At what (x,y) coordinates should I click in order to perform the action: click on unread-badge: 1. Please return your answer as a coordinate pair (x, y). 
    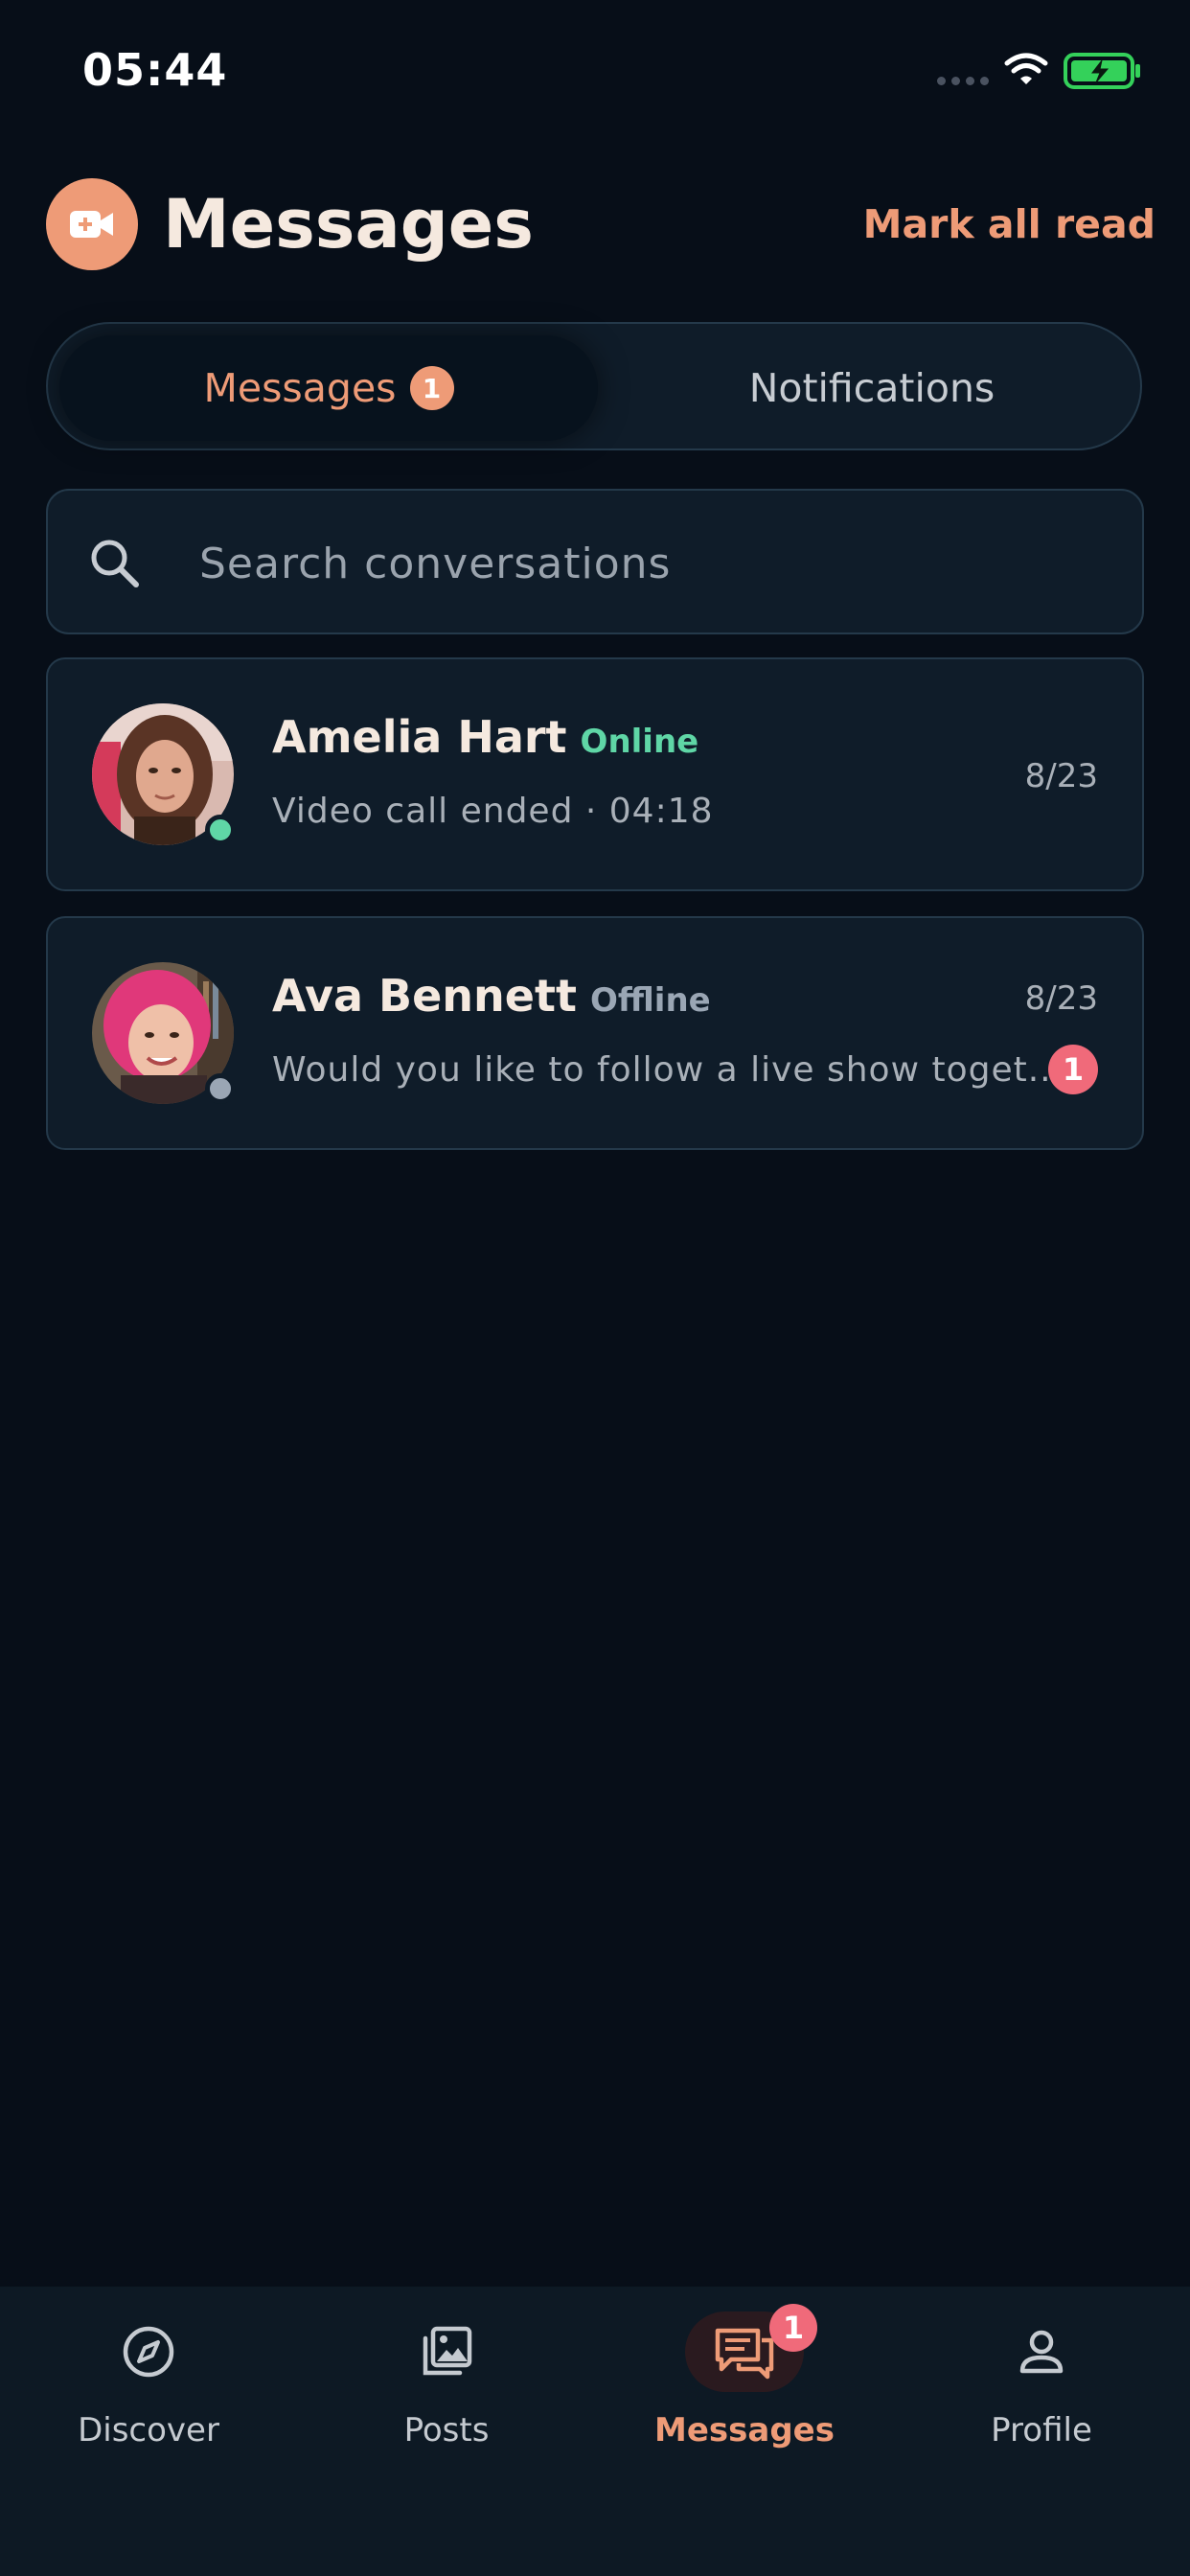
    Looking at the image, I should click on (1073, 1069).